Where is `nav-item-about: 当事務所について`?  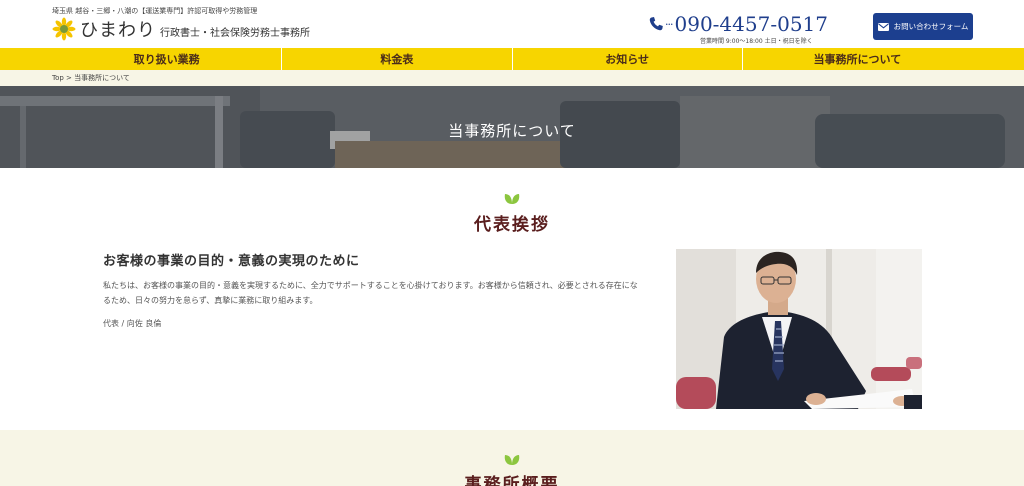 nav-item-about: 当事務所について is located at coordinates (856, 59).